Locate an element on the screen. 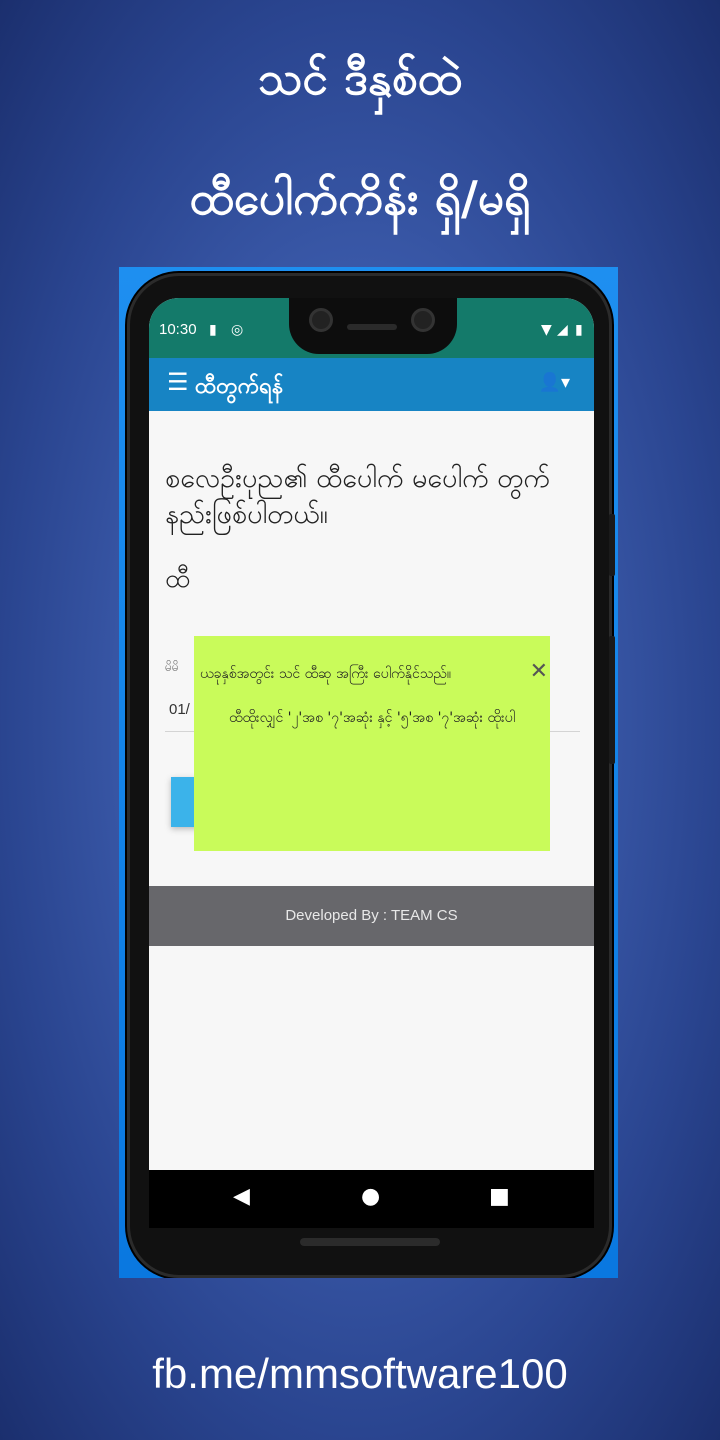 The width and height of the screenshot is (720, 1440). menu-icon: ☰ is located at coordinates (178, 382).